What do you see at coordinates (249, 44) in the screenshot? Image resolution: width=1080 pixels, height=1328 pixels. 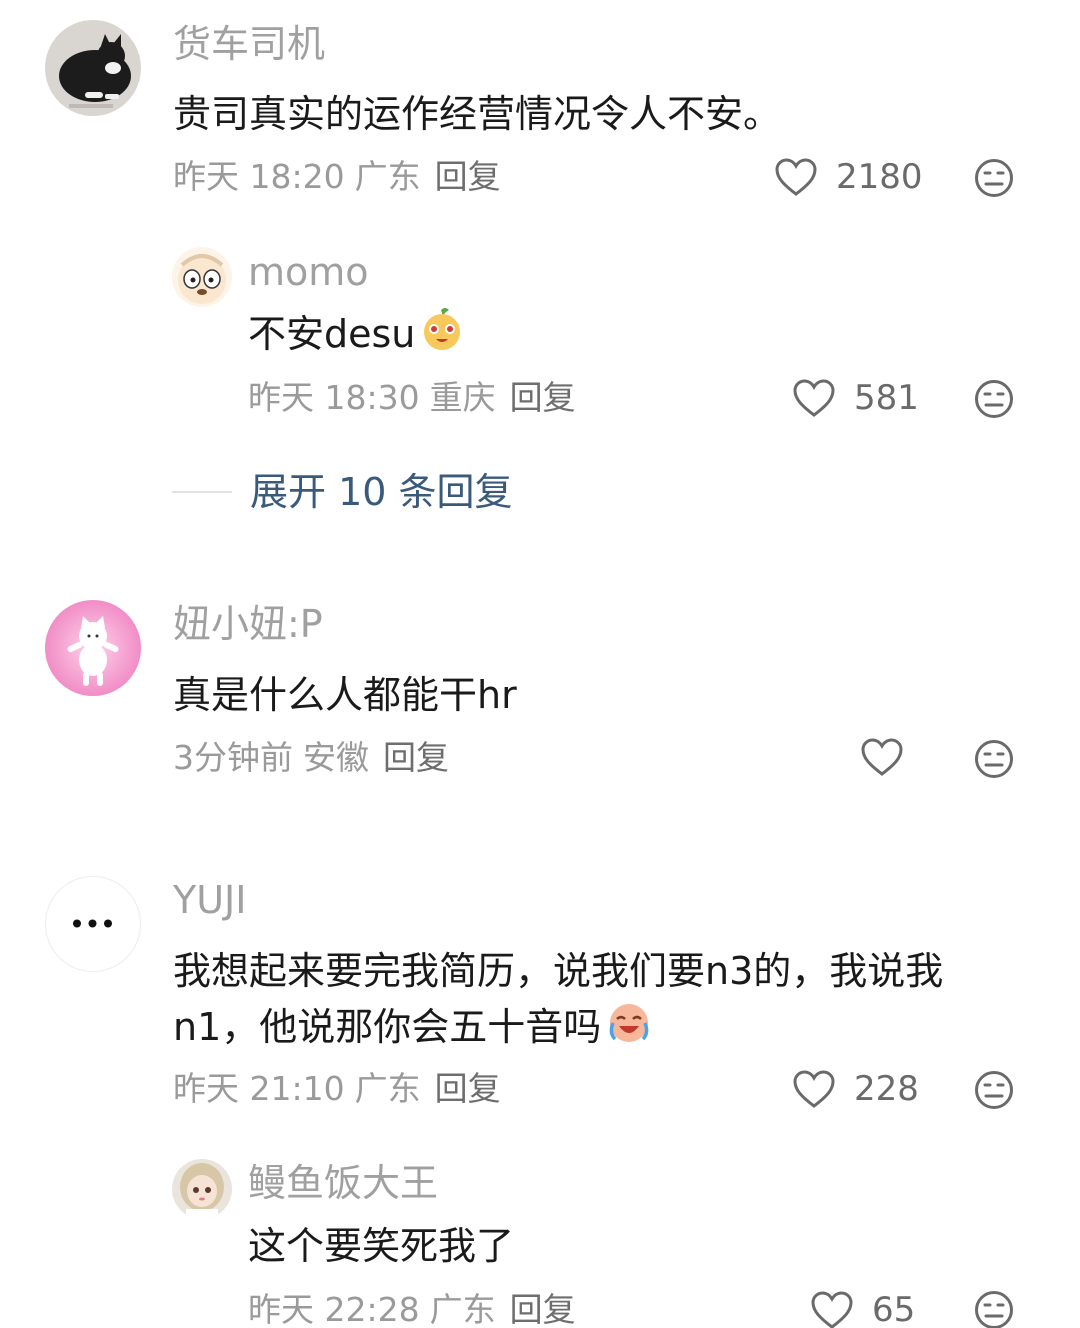 I see `username: 货车司机` at bounding box center [249, 44].